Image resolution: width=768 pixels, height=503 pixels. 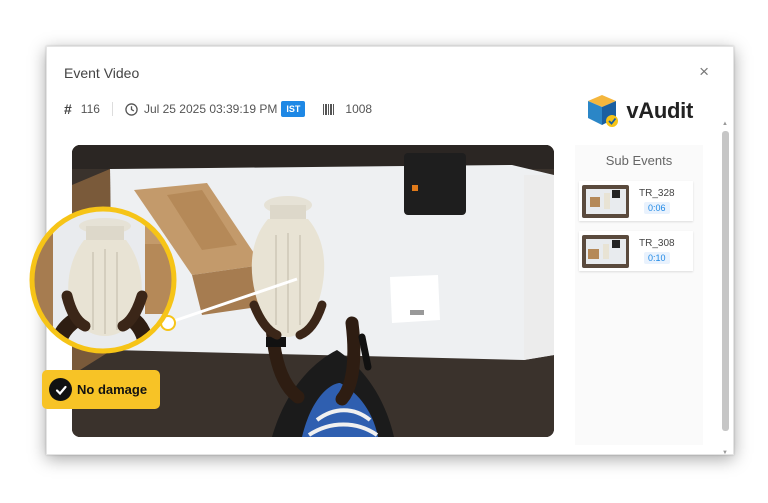 I want to click on scrollbar-thumb, so click(x=725, y=281).